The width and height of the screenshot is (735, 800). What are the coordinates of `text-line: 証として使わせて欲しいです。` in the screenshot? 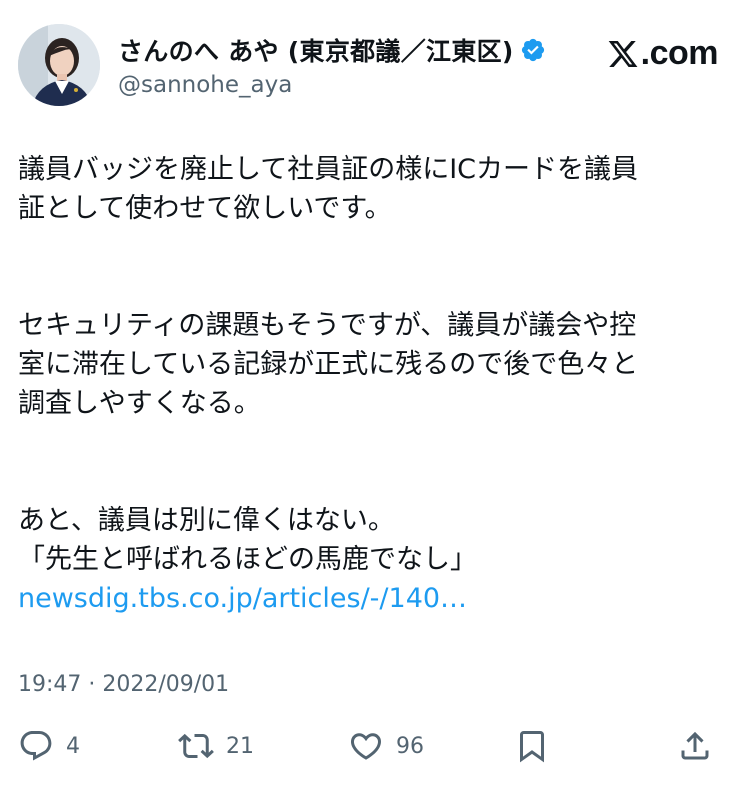 It's located at (205, 208).